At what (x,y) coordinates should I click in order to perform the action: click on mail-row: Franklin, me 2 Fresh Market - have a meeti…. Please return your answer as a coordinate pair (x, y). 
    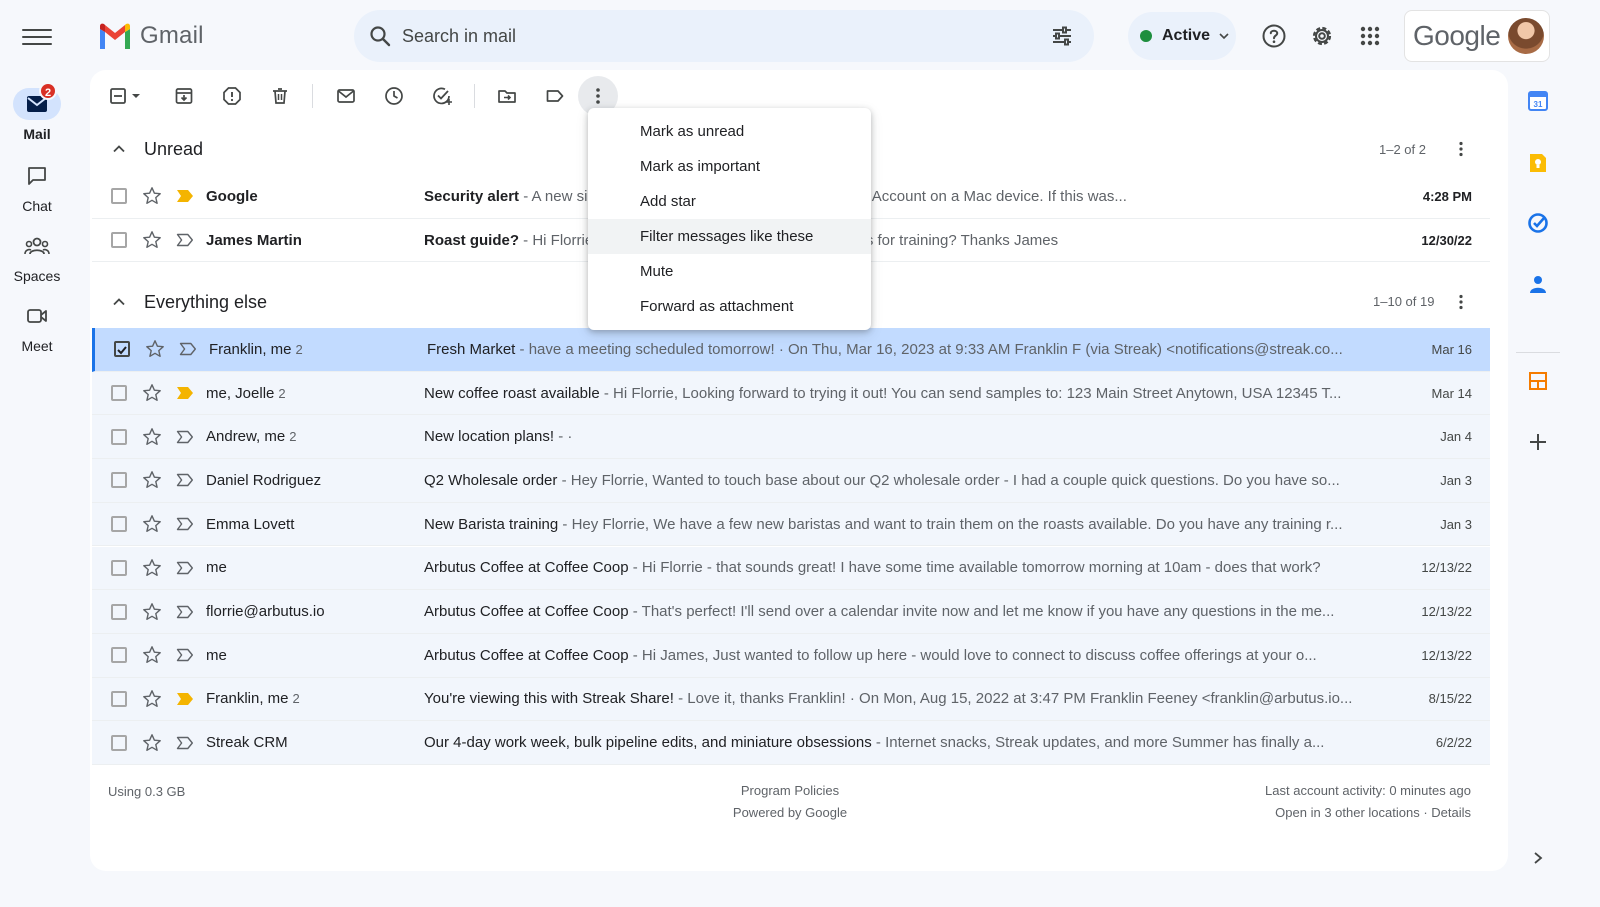
    Looking at the image, I should click on (791, 350).